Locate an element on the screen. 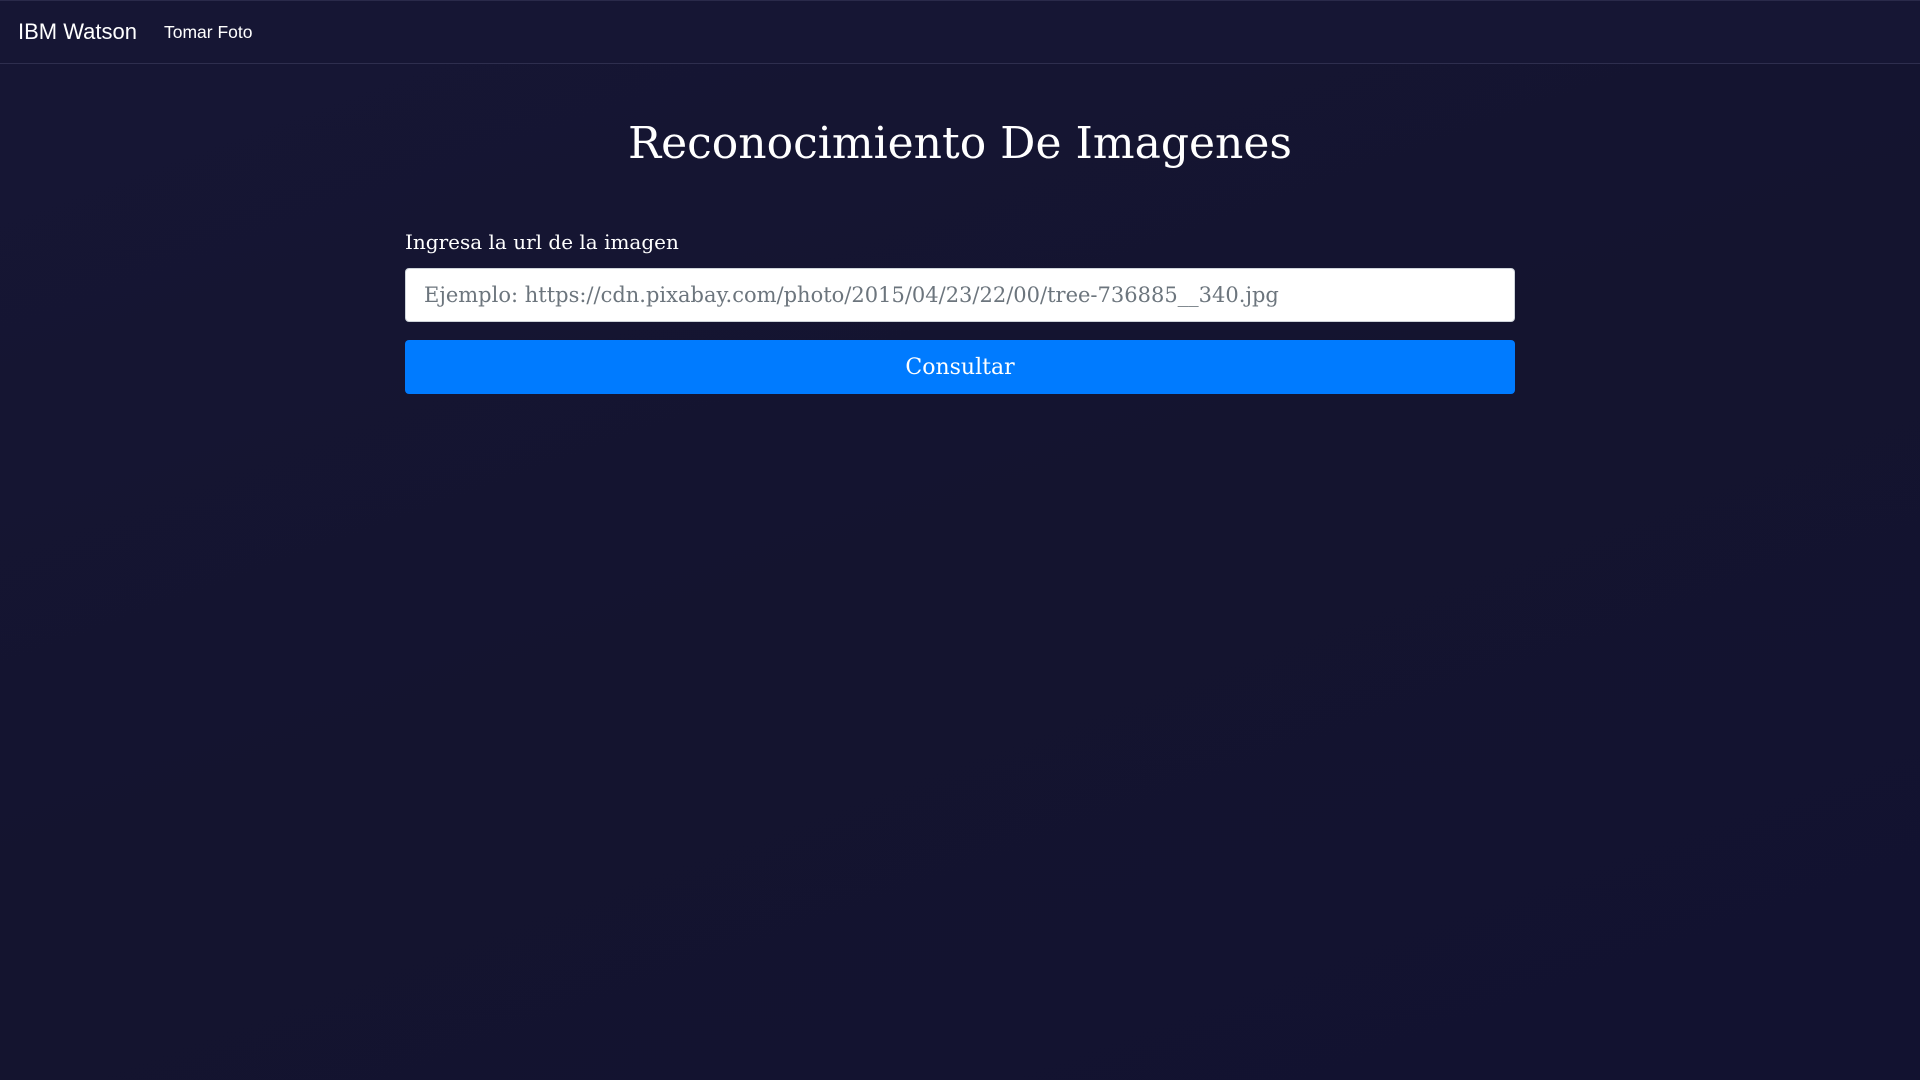  url-label: Ingresa la url de la imagen is located at coordinates (542, 242).